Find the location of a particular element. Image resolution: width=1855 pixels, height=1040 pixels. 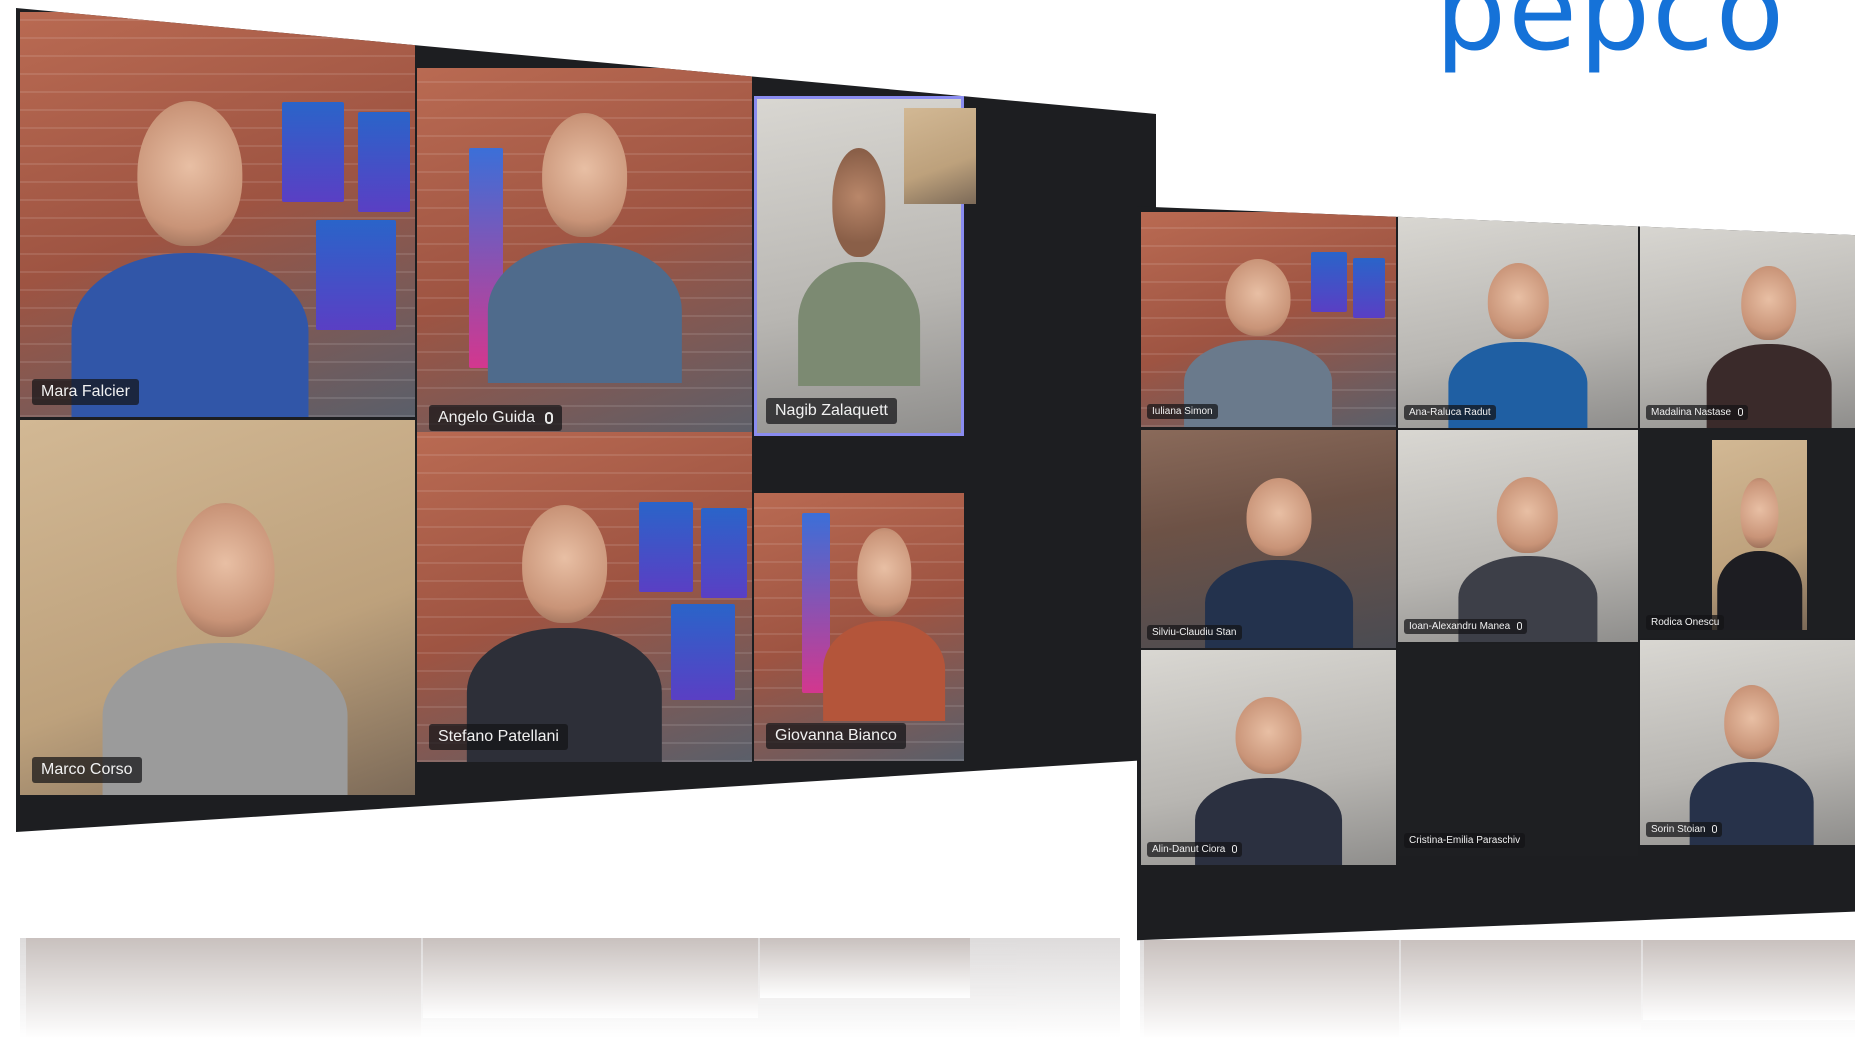

participant-name: Angelo Guida is located at coordinates (486, 417).